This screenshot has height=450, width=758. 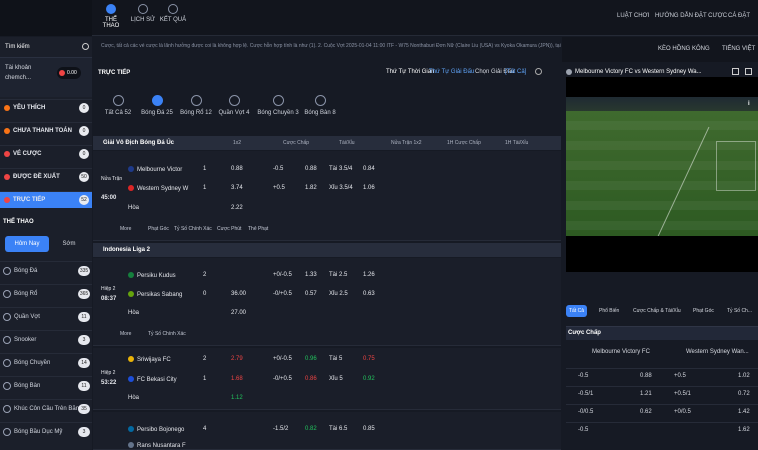 What do you see at coordinates (744, 430) in the screenshot?
I see `odds-cell: 1.62` at bounding box center [744, 430].